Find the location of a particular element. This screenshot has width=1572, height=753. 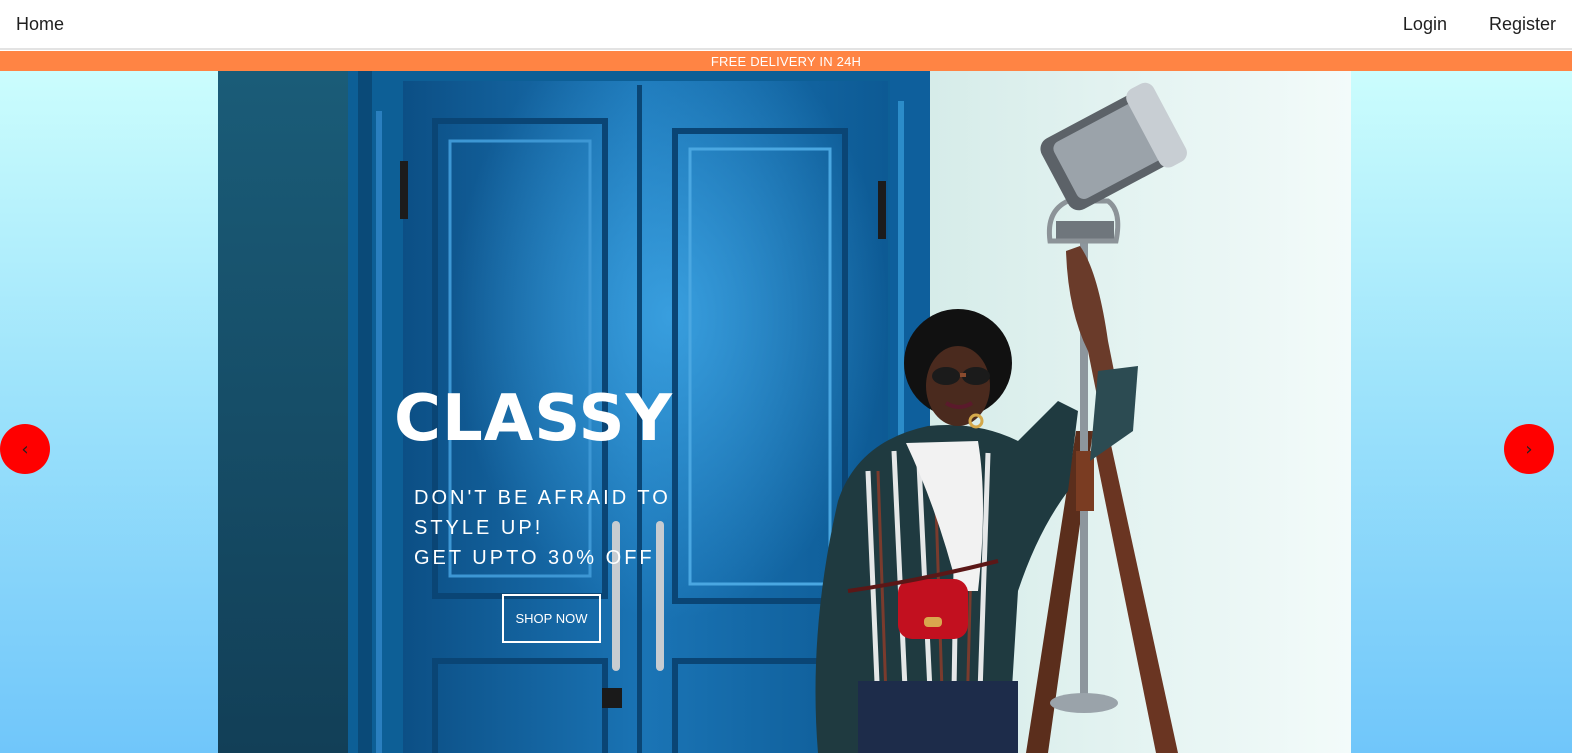

home-link: Home is located at coordinates (40, 24).